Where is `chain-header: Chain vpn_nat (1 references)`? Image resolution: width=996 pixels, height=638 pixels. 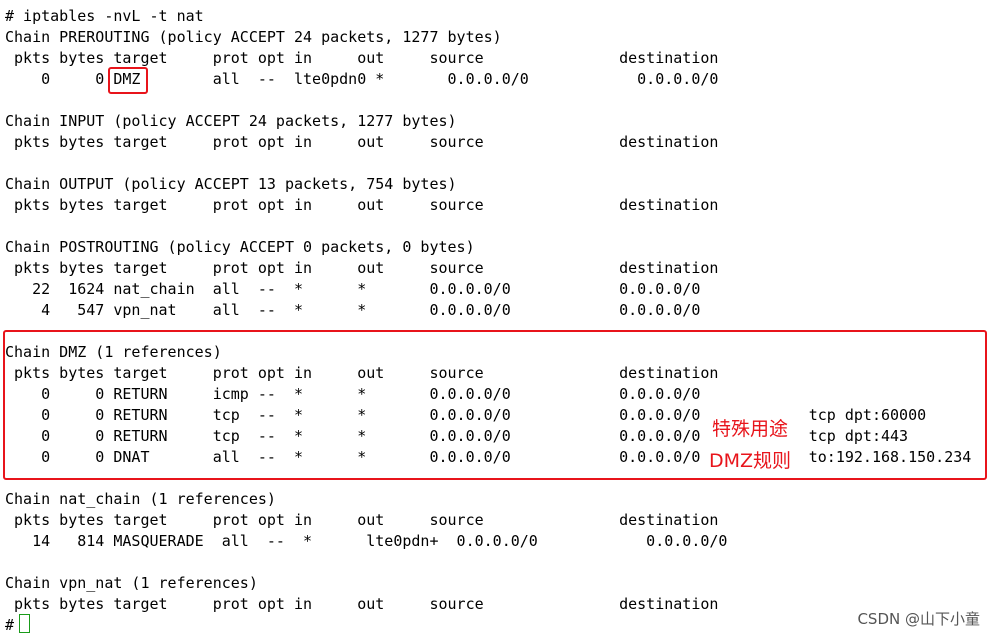
chain-header: Chain vpn_nat (1 references) is located at coordinates (131, 583).